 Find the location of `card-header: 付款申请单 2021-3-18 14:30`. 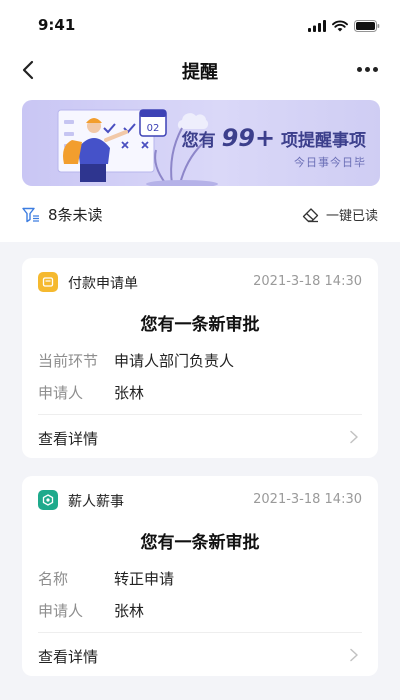

card-header: 付款申请单 2021-3-18 14:30 is located at coordinates (200, 282).